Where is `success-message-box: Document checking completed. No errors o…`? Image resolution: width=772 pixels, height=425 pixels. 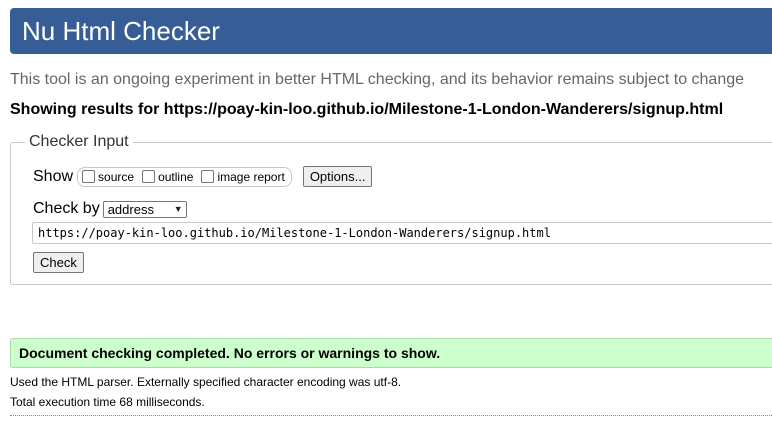 success-message-box: Document checking completed. No errors o… is located at coordinates (391, 353).